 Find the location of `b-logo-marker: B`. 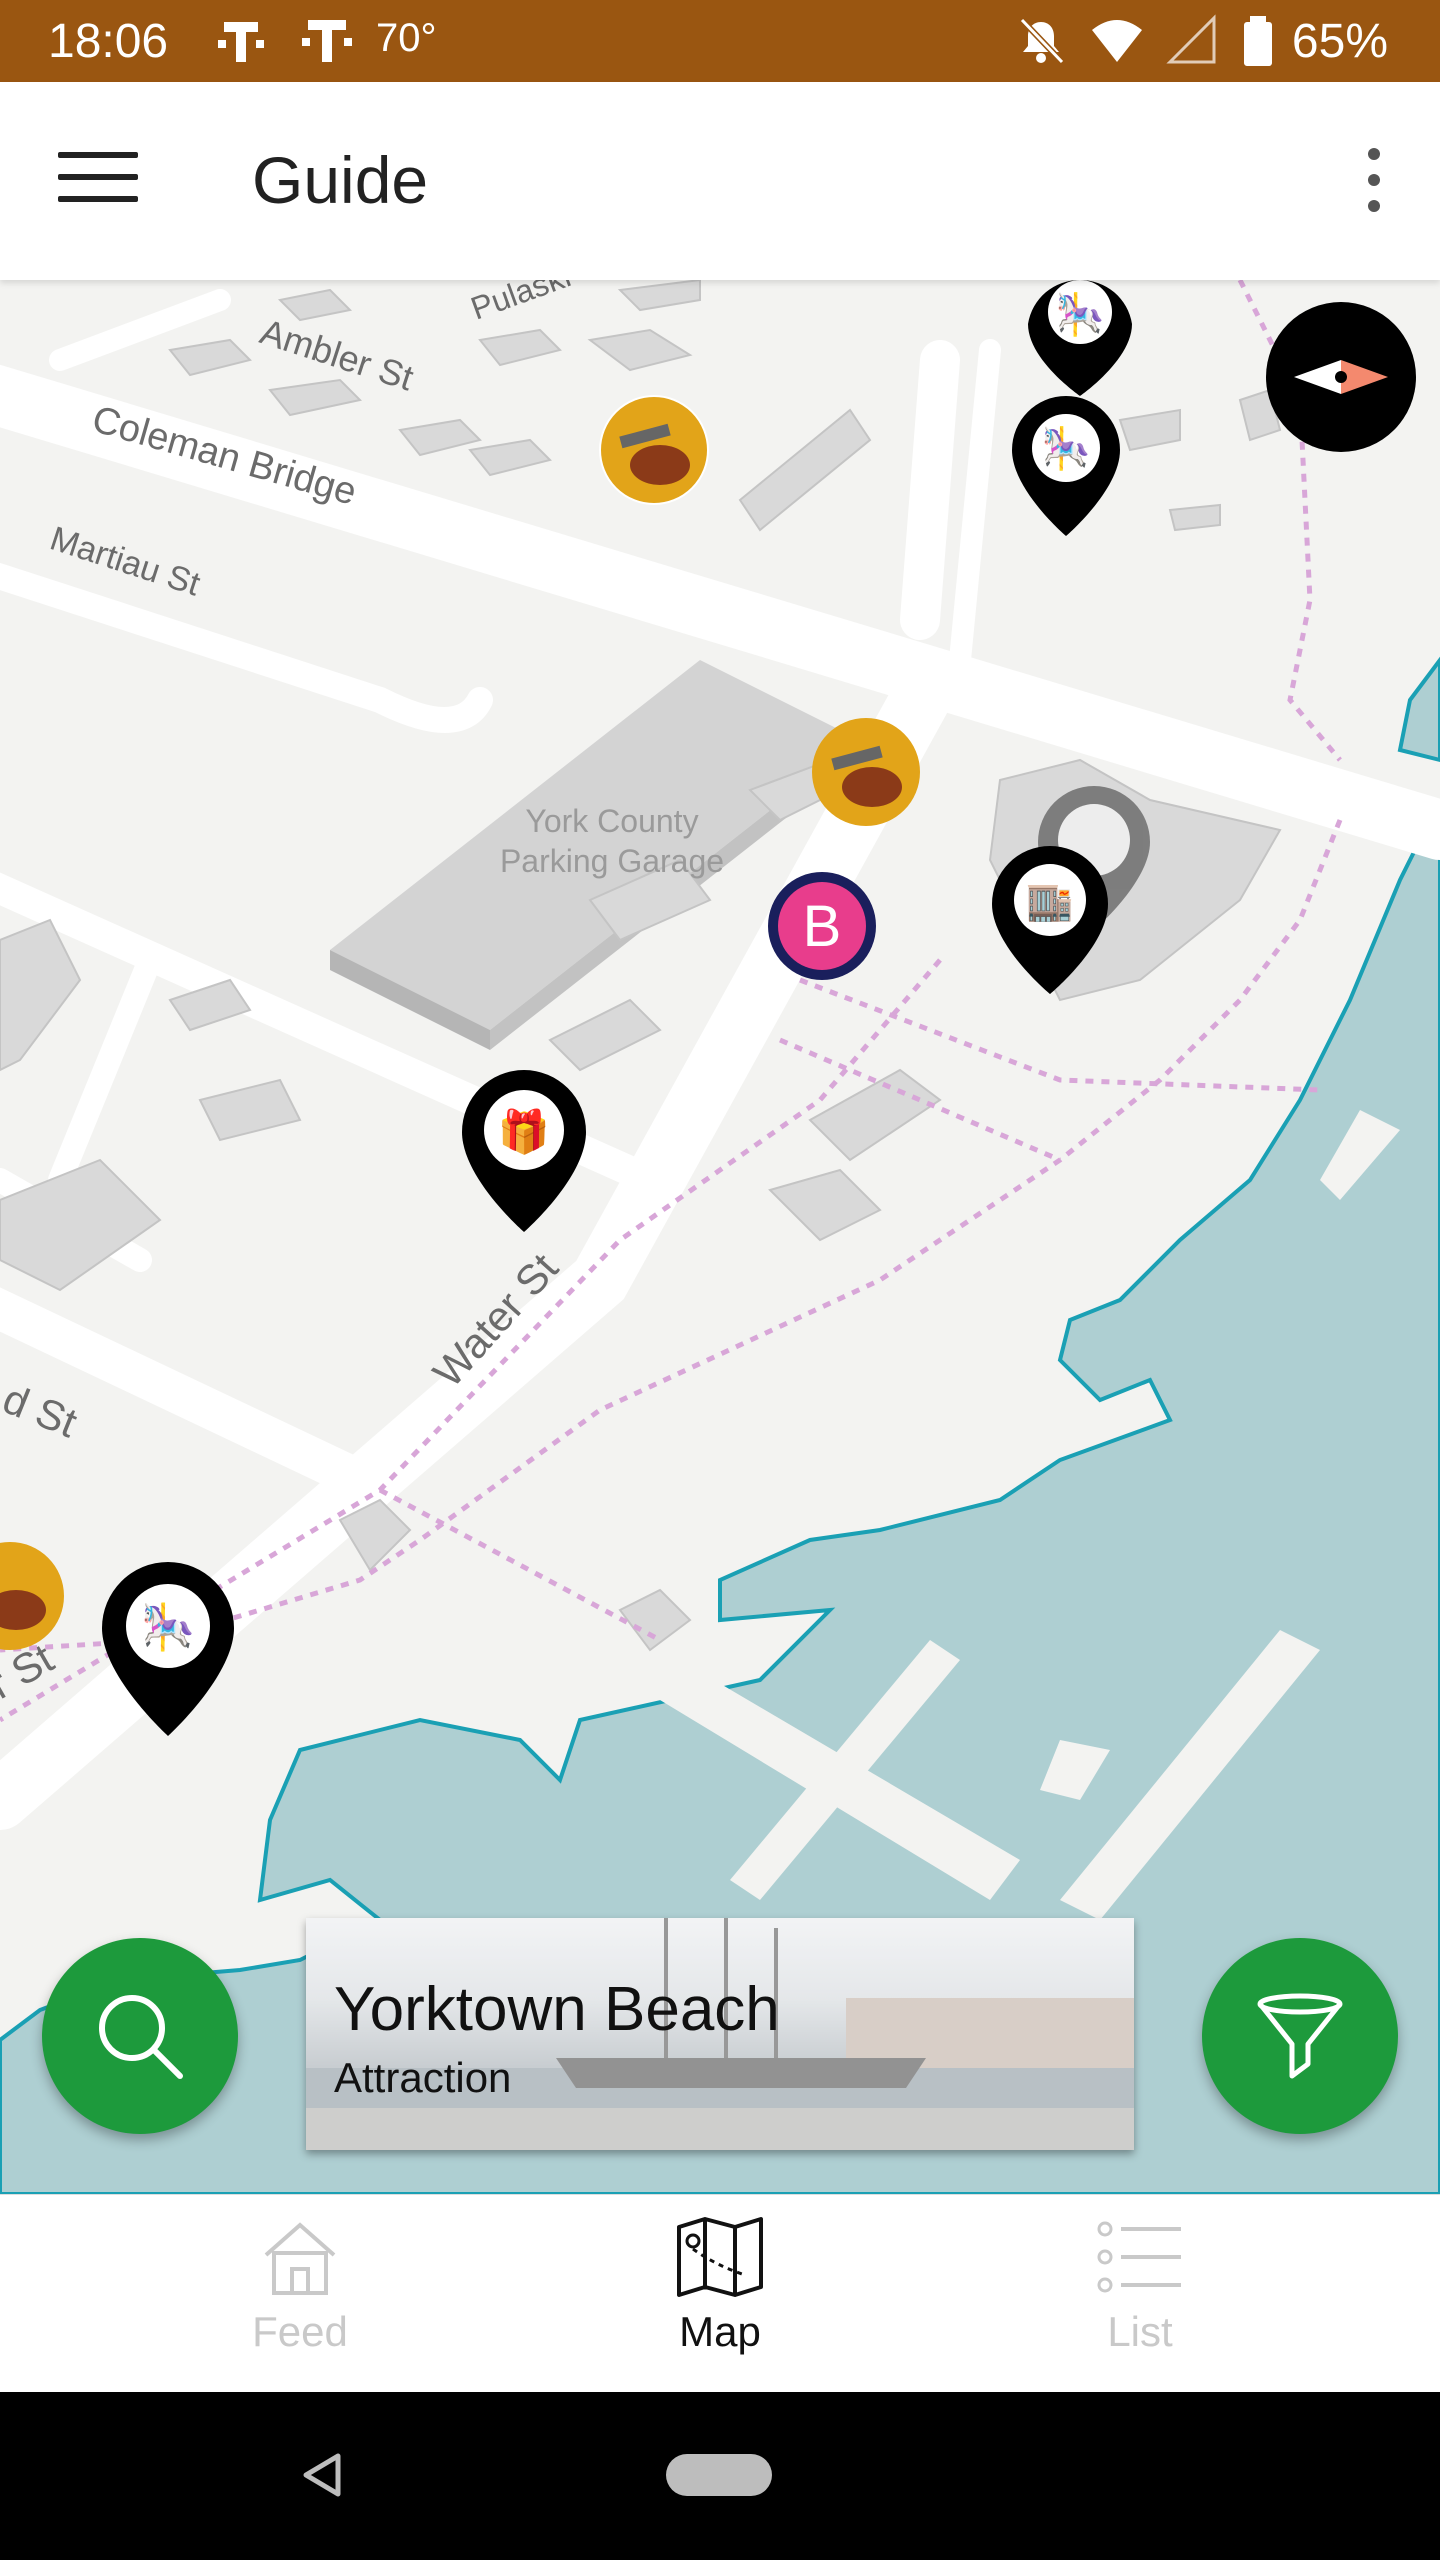

b-logo-marker: B is located at coordinates (822, 926).